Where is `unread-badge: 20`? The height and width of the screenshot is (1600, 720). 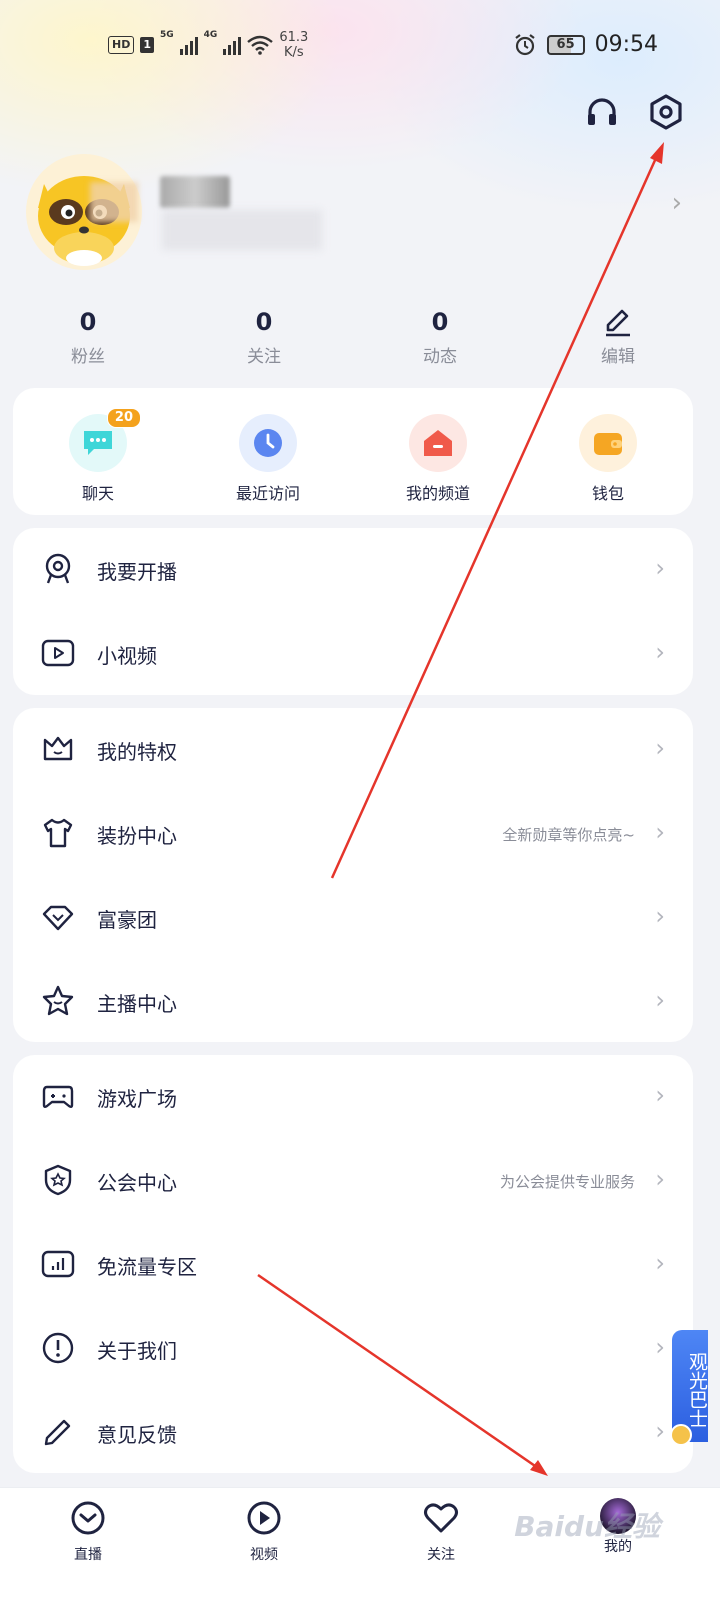 unread-badge: 20 is located at coordinates (123, 418).